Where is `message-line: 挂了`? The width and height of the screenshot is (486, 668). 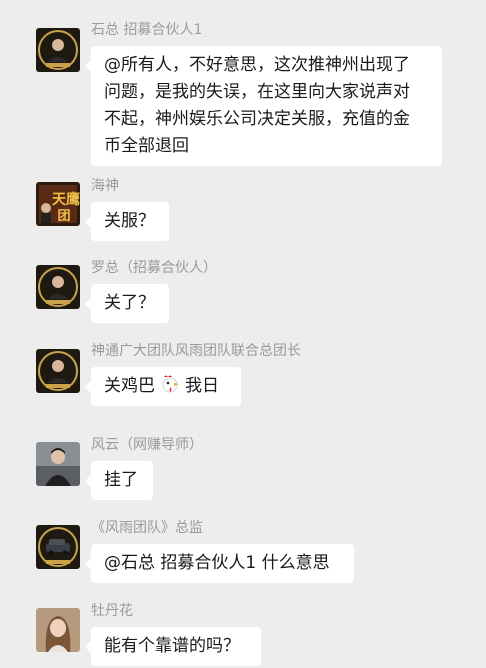
message-line: 挂了 is located at coordinates (121, 480).